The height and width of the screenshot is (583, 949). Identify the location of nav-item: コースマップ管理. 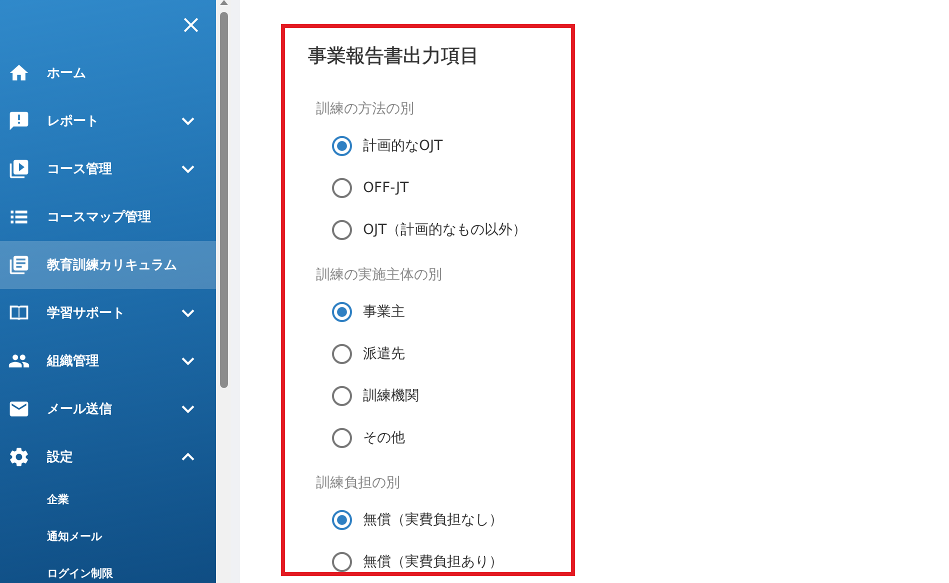
(108, 217).